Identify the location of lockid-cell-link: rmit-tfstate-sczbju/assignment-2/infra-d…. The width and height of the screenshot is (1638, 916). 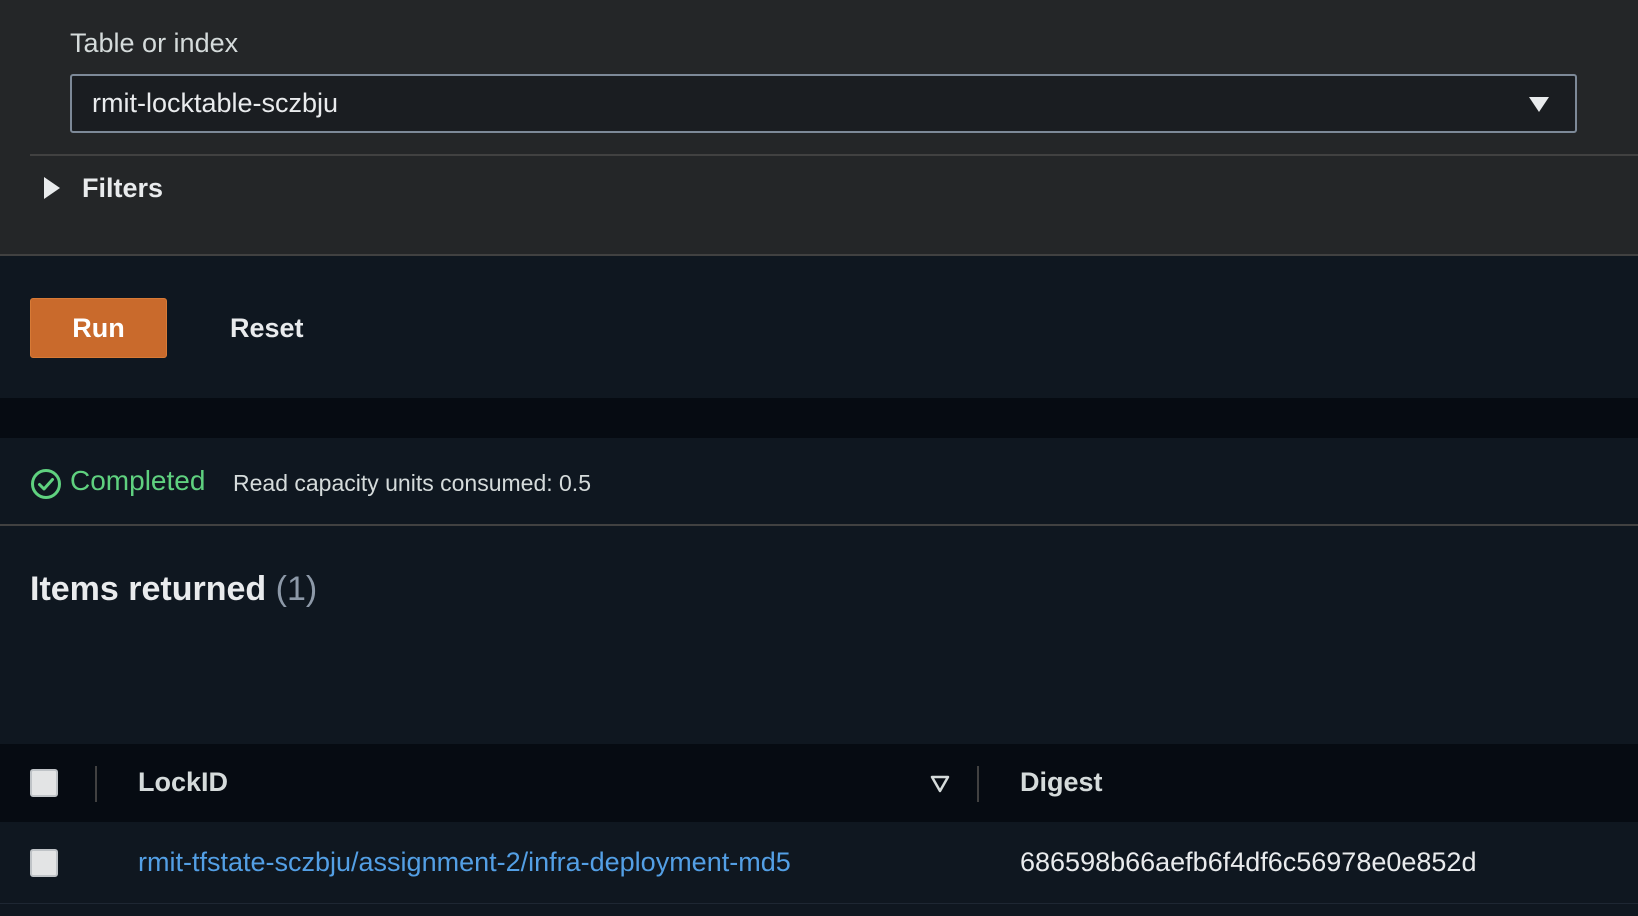
(464, 862).